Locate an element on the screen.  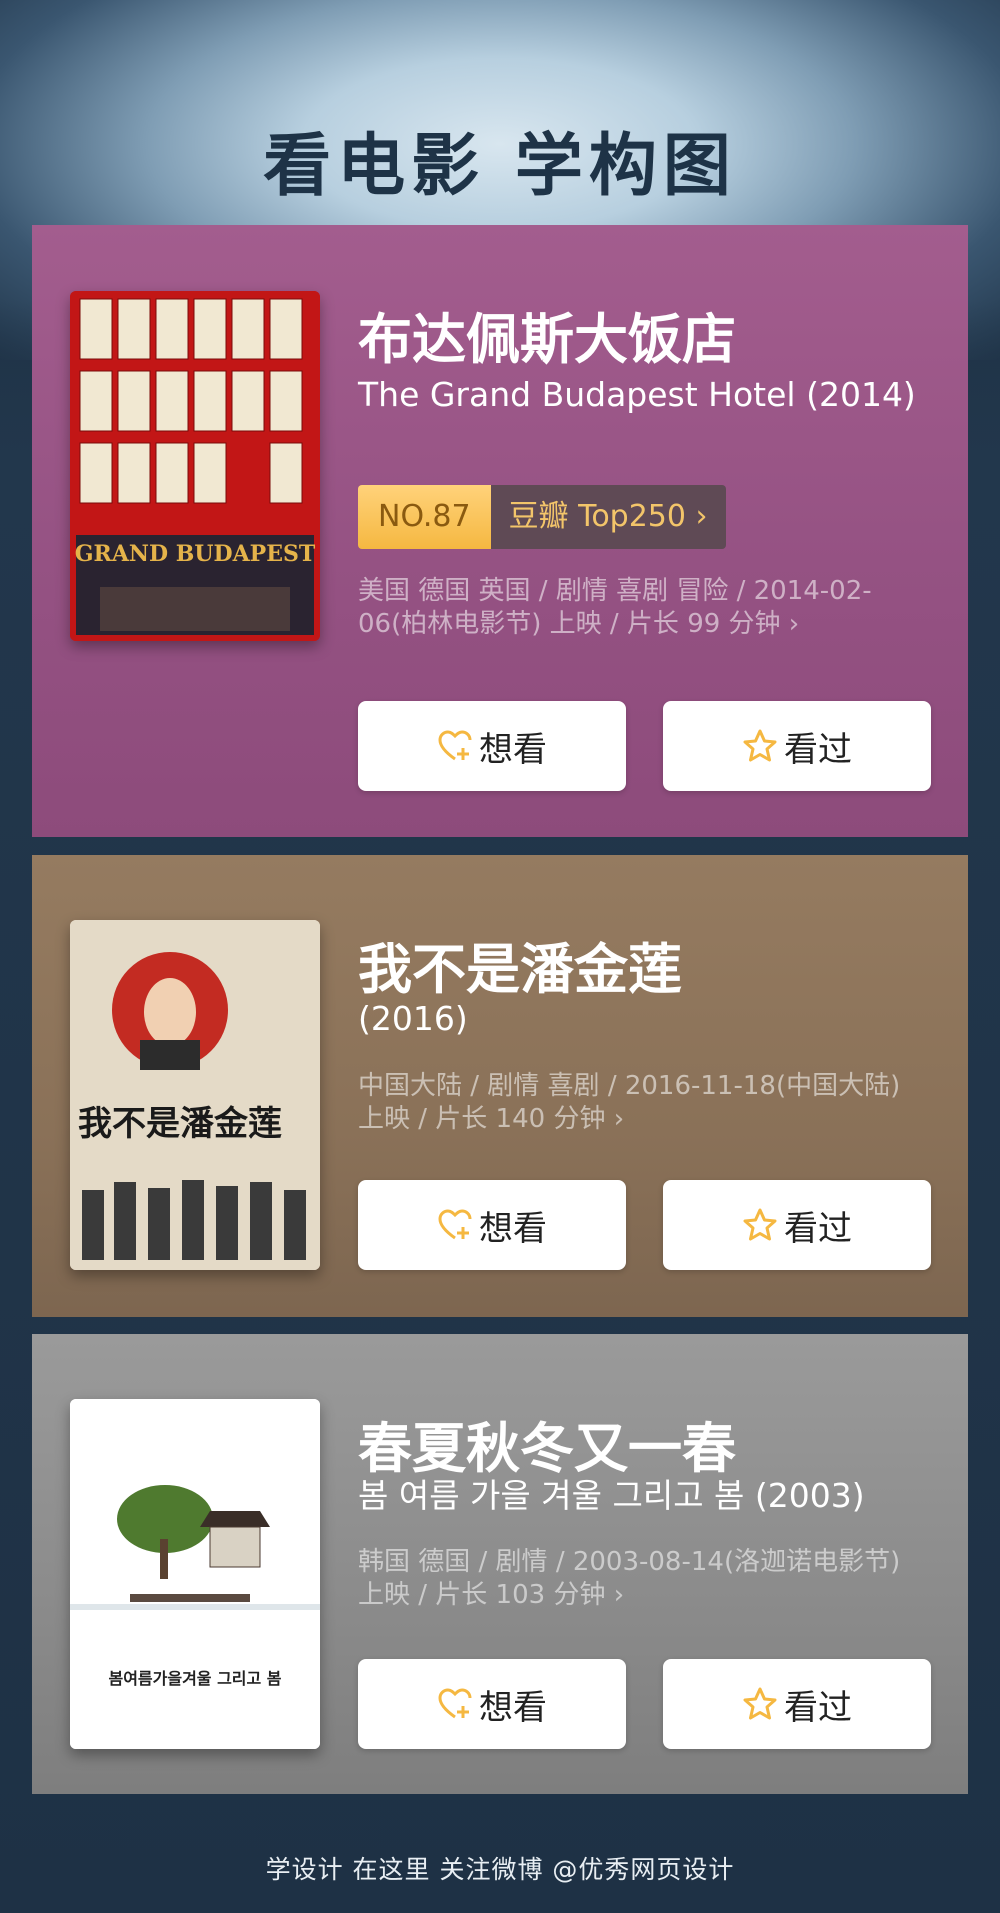
movie-poster: 봄여름가을겨울 그리고 봄 is located at coordinates (195, 1574).